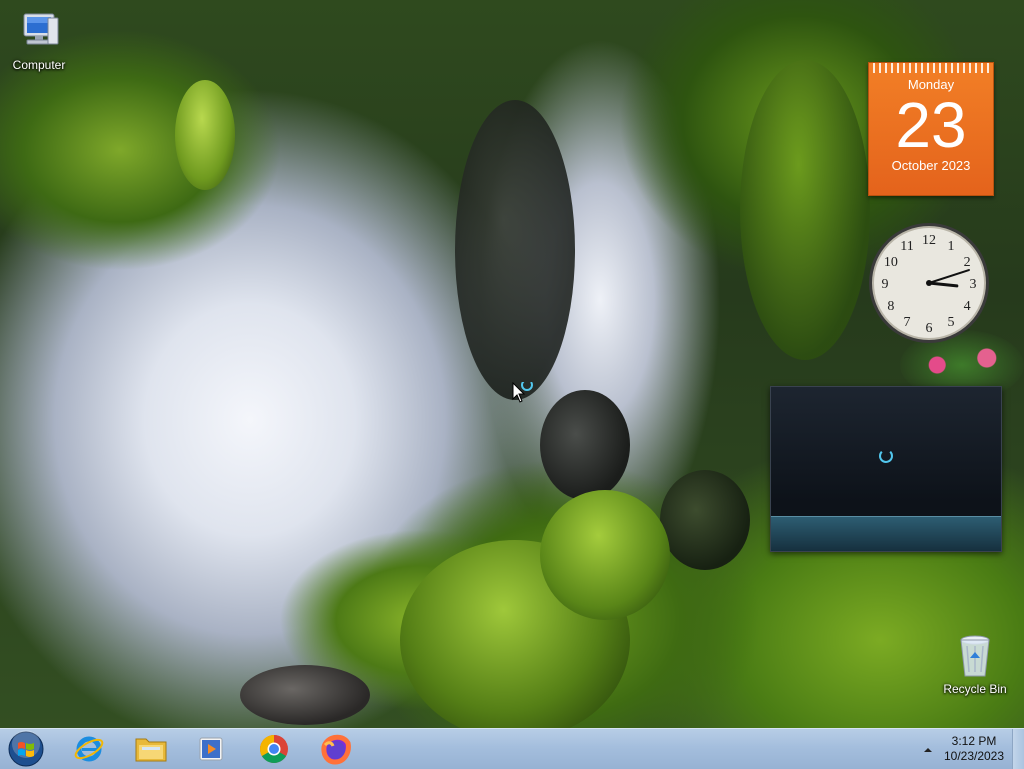 The image size is (1024, 769). What do you see at coordinates (886, 456) in the screenshot?
I see `loading-spinner-icon` at bounding box center [886, 456].